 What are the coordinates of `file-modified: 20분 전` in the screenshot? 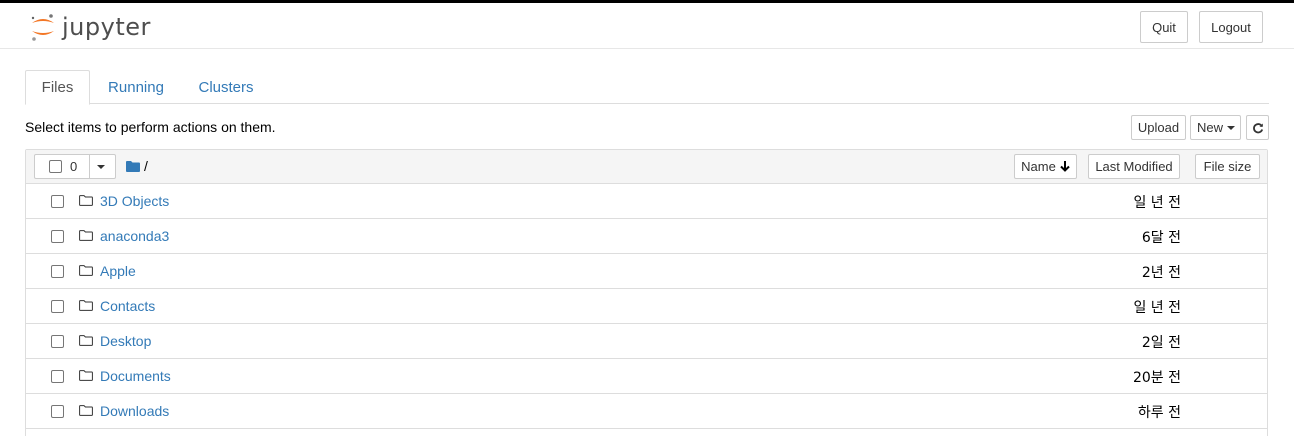 It's located at (1156, 378).